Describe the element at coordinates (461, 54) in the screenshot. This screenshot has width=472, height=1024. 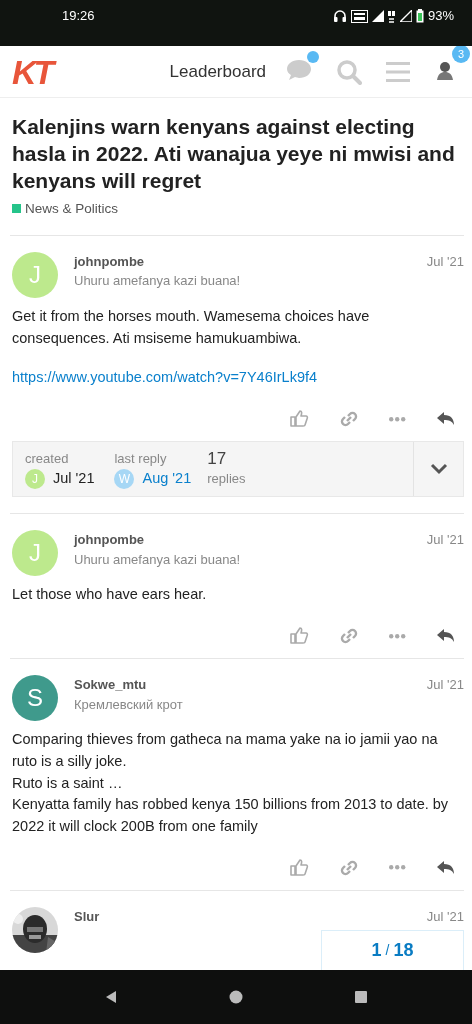
I see `notification-badge: 3` at that location.